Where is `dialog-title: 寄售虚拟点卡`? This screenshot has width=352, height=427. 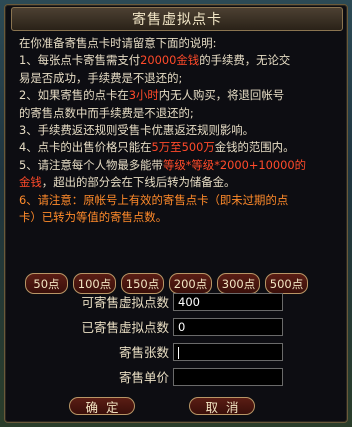 dialog-title: 寄售虚拟点卡 is located at coordinates (177, 20).